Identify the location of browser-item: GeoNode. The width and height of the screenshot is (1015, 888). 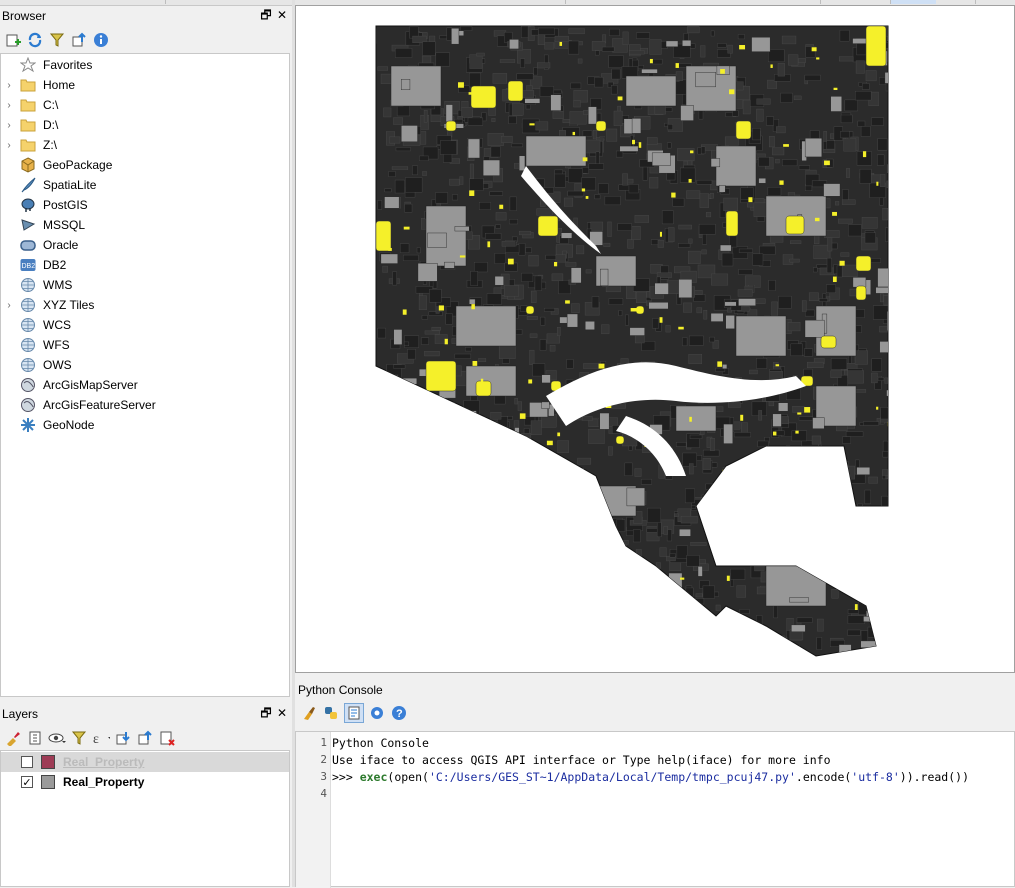
(145, 425).